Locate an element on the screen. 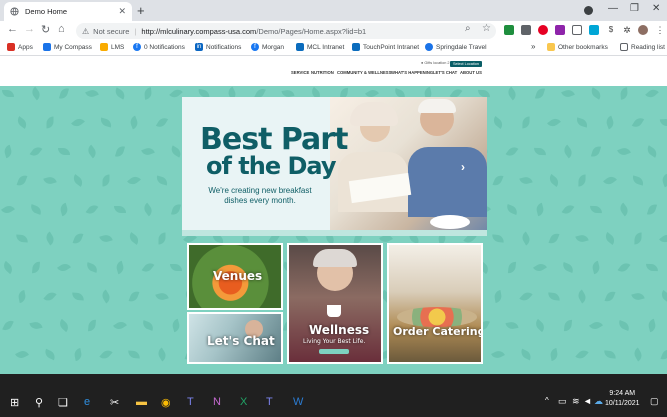  bookmark-label: Notifications is located at coordinates (224, 47).